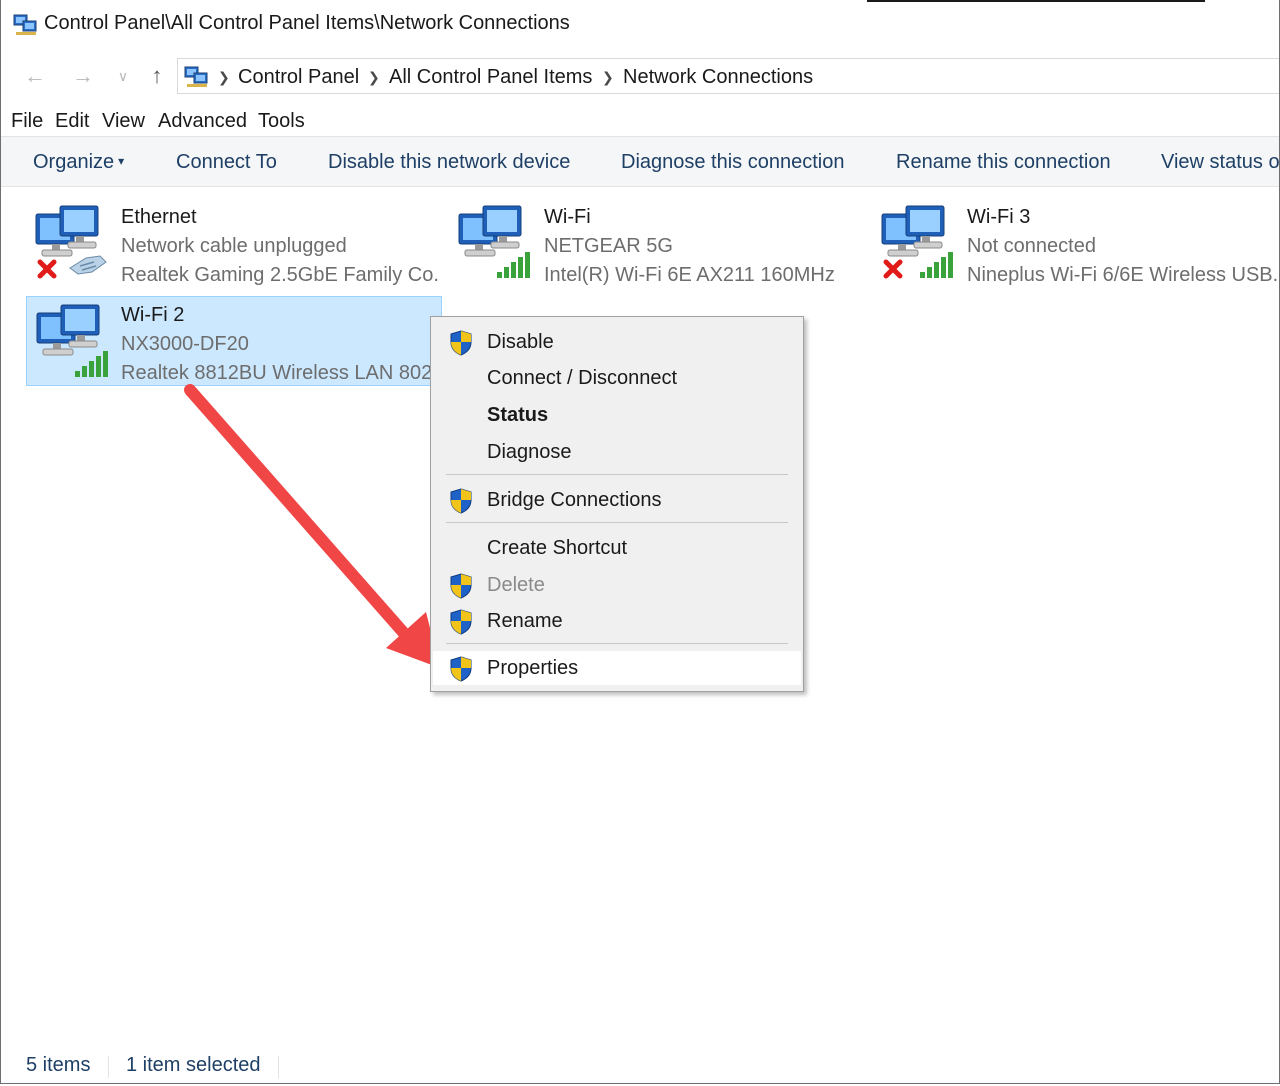 The height and width of the screenshot is (1086, 1280). I want to click on connection-name: Ethernet, so click(159, 217).